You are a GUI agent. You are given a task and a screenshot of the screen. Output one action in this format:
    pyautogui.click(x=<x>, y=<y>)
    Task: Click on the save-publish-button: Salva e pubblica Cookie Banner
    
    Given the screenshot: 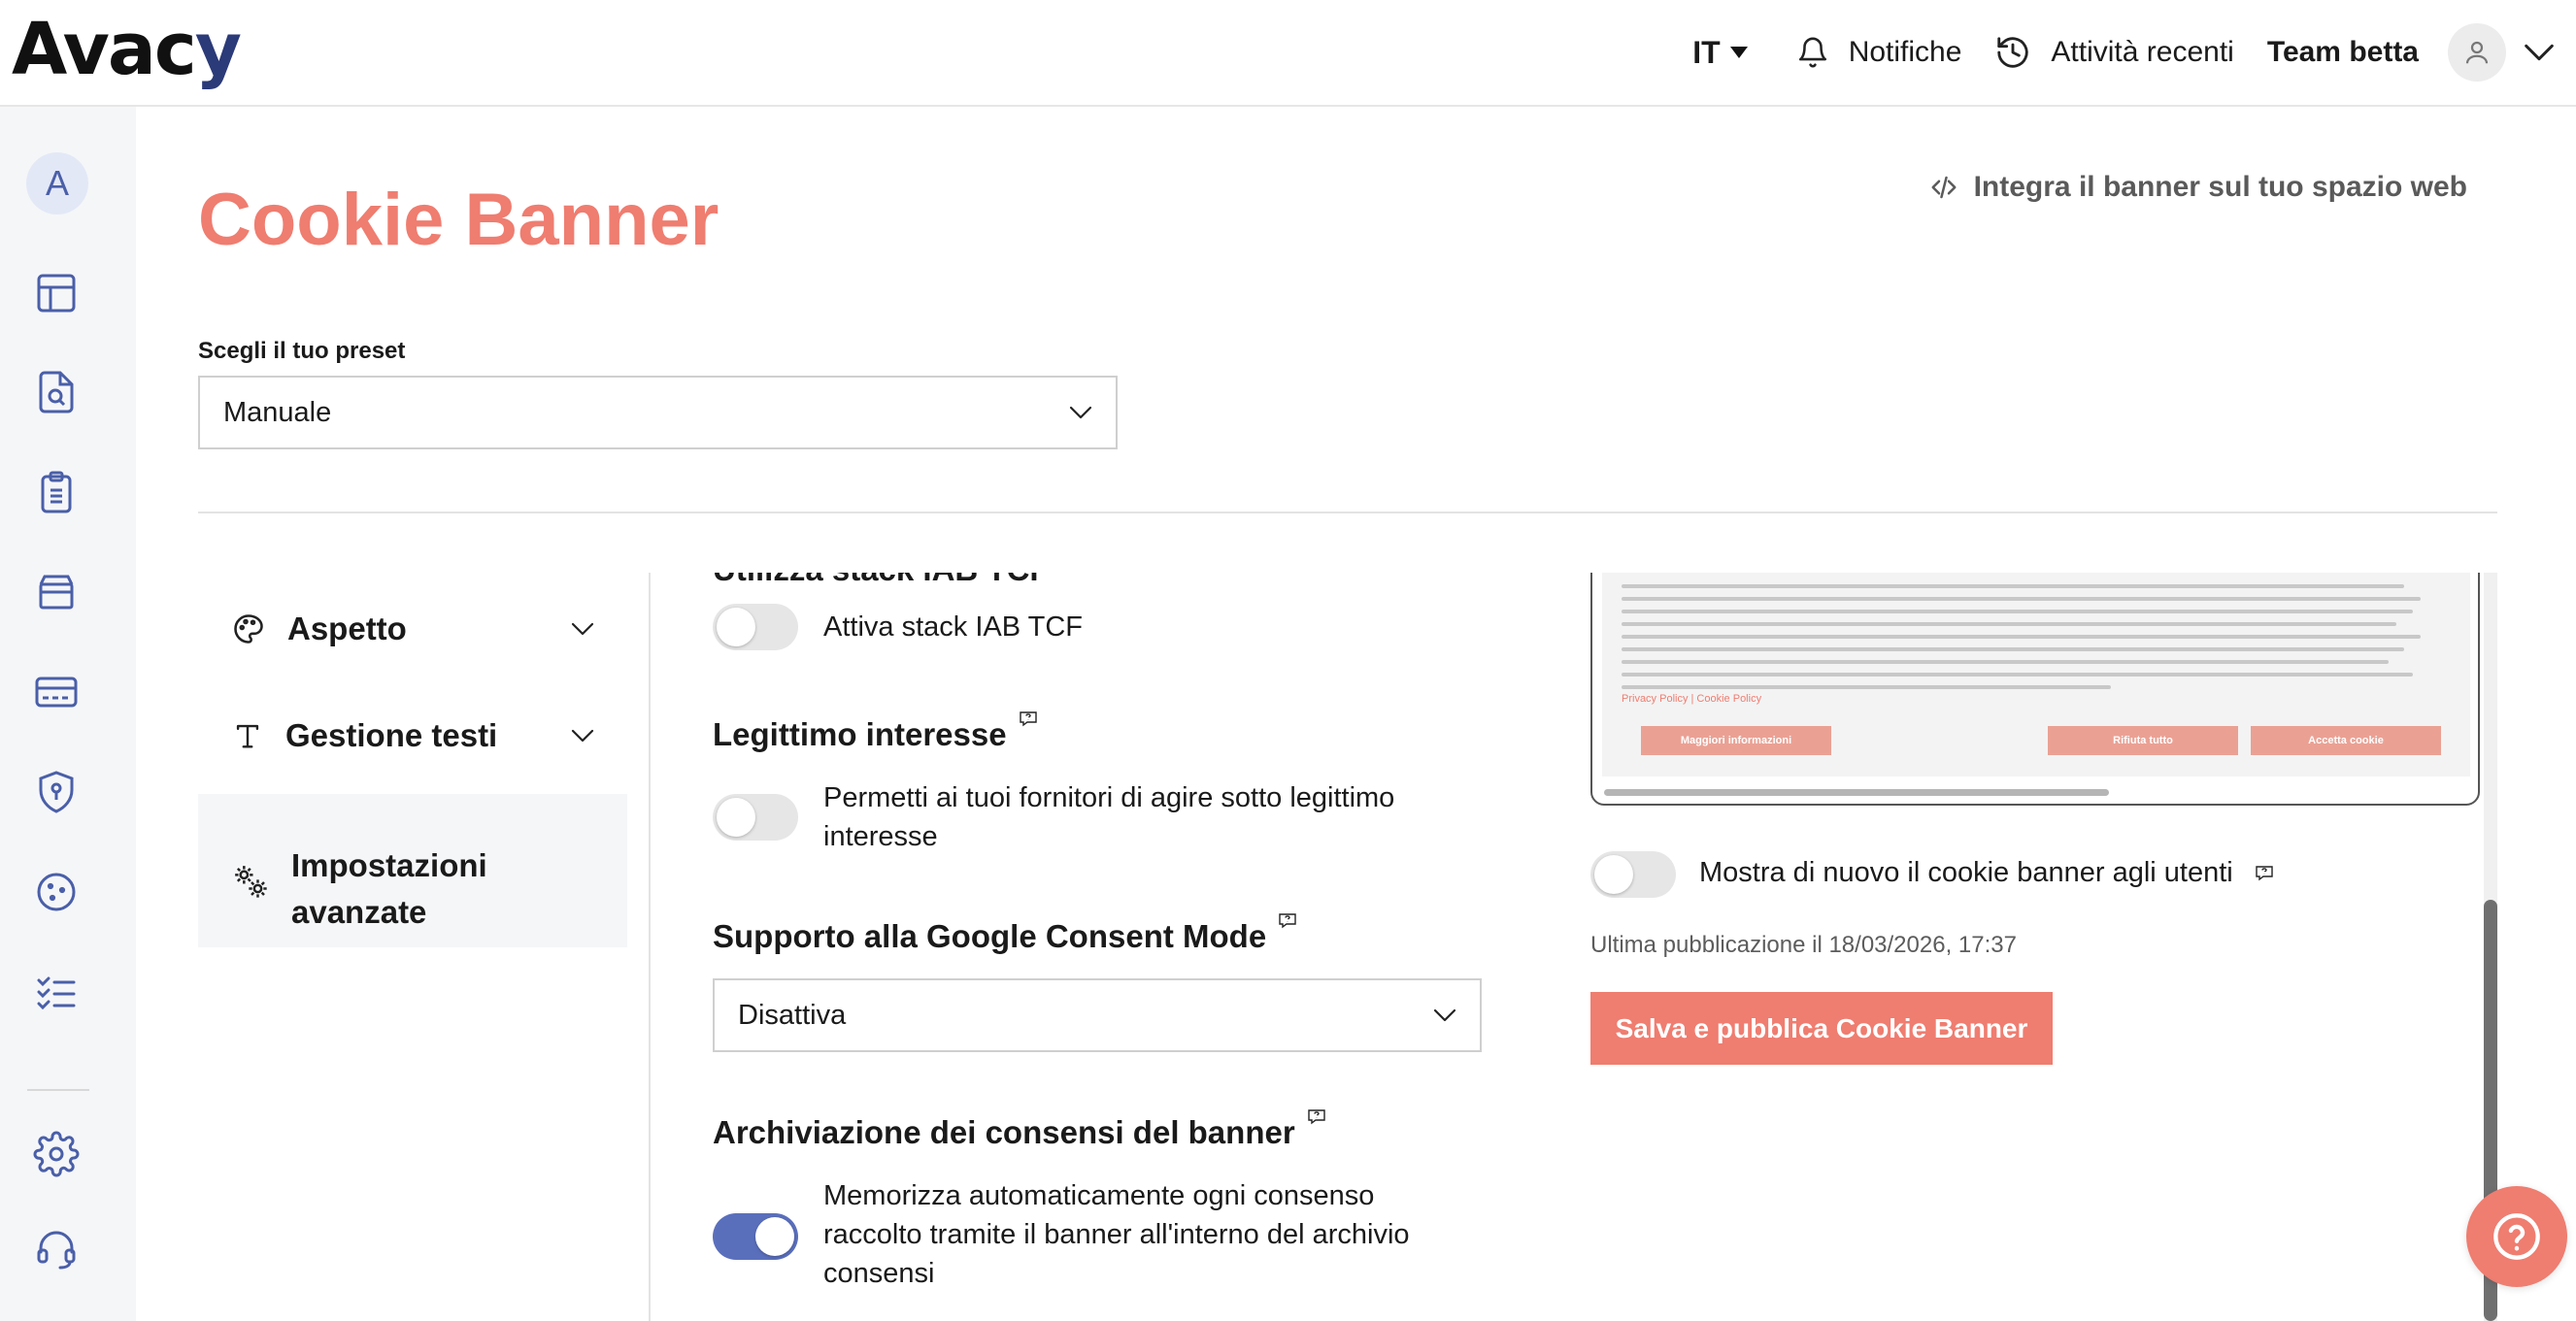 What is the action you would take?
    pyautogui.click(x=1821, y=1028)
    